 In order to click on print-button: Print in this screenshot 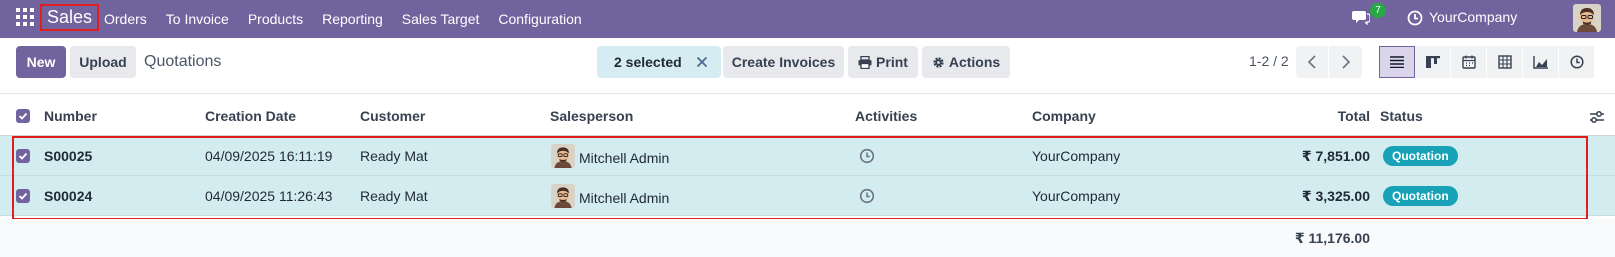, I will do `click(883, 62)`.